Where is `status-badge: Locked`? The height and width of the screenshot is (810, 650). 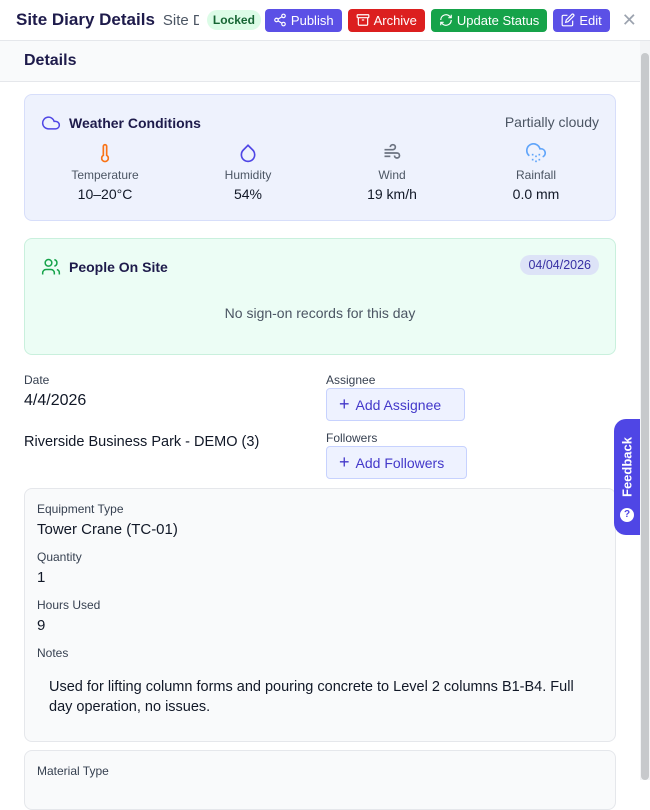
status-badge: Locked is located at coordinates (233, 20).